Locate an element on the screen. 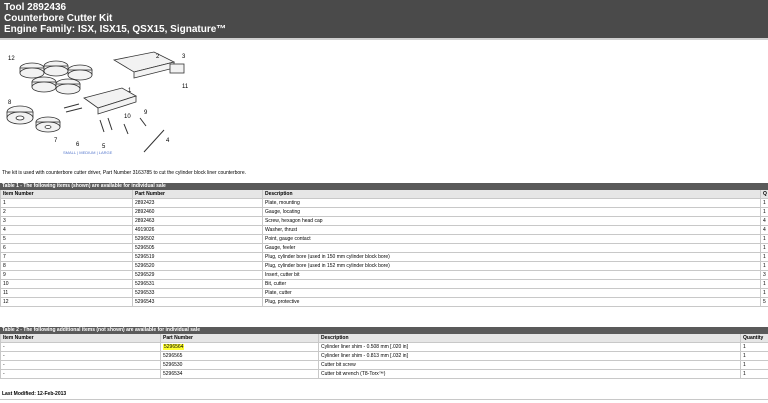 This screenshot has height=403, width=768. callout-9: 9 is located at coordinates (146, 113).